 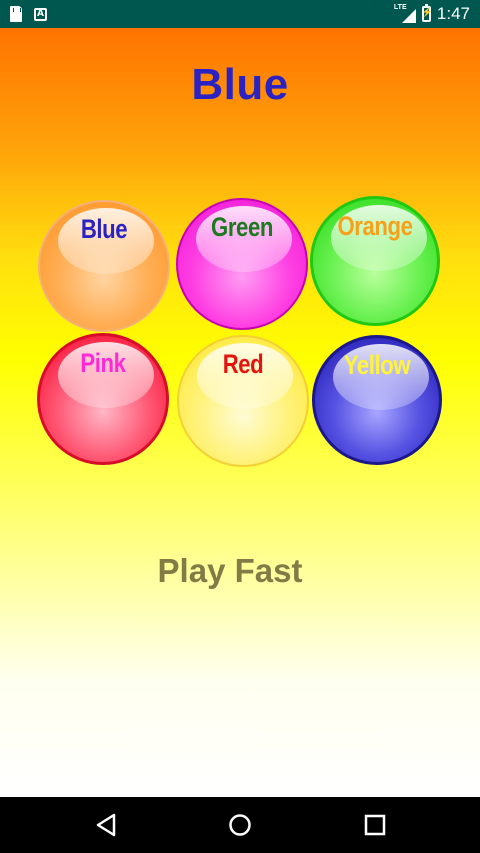 I want to click on color-ball-2: Green, so click(x=242, y=264).